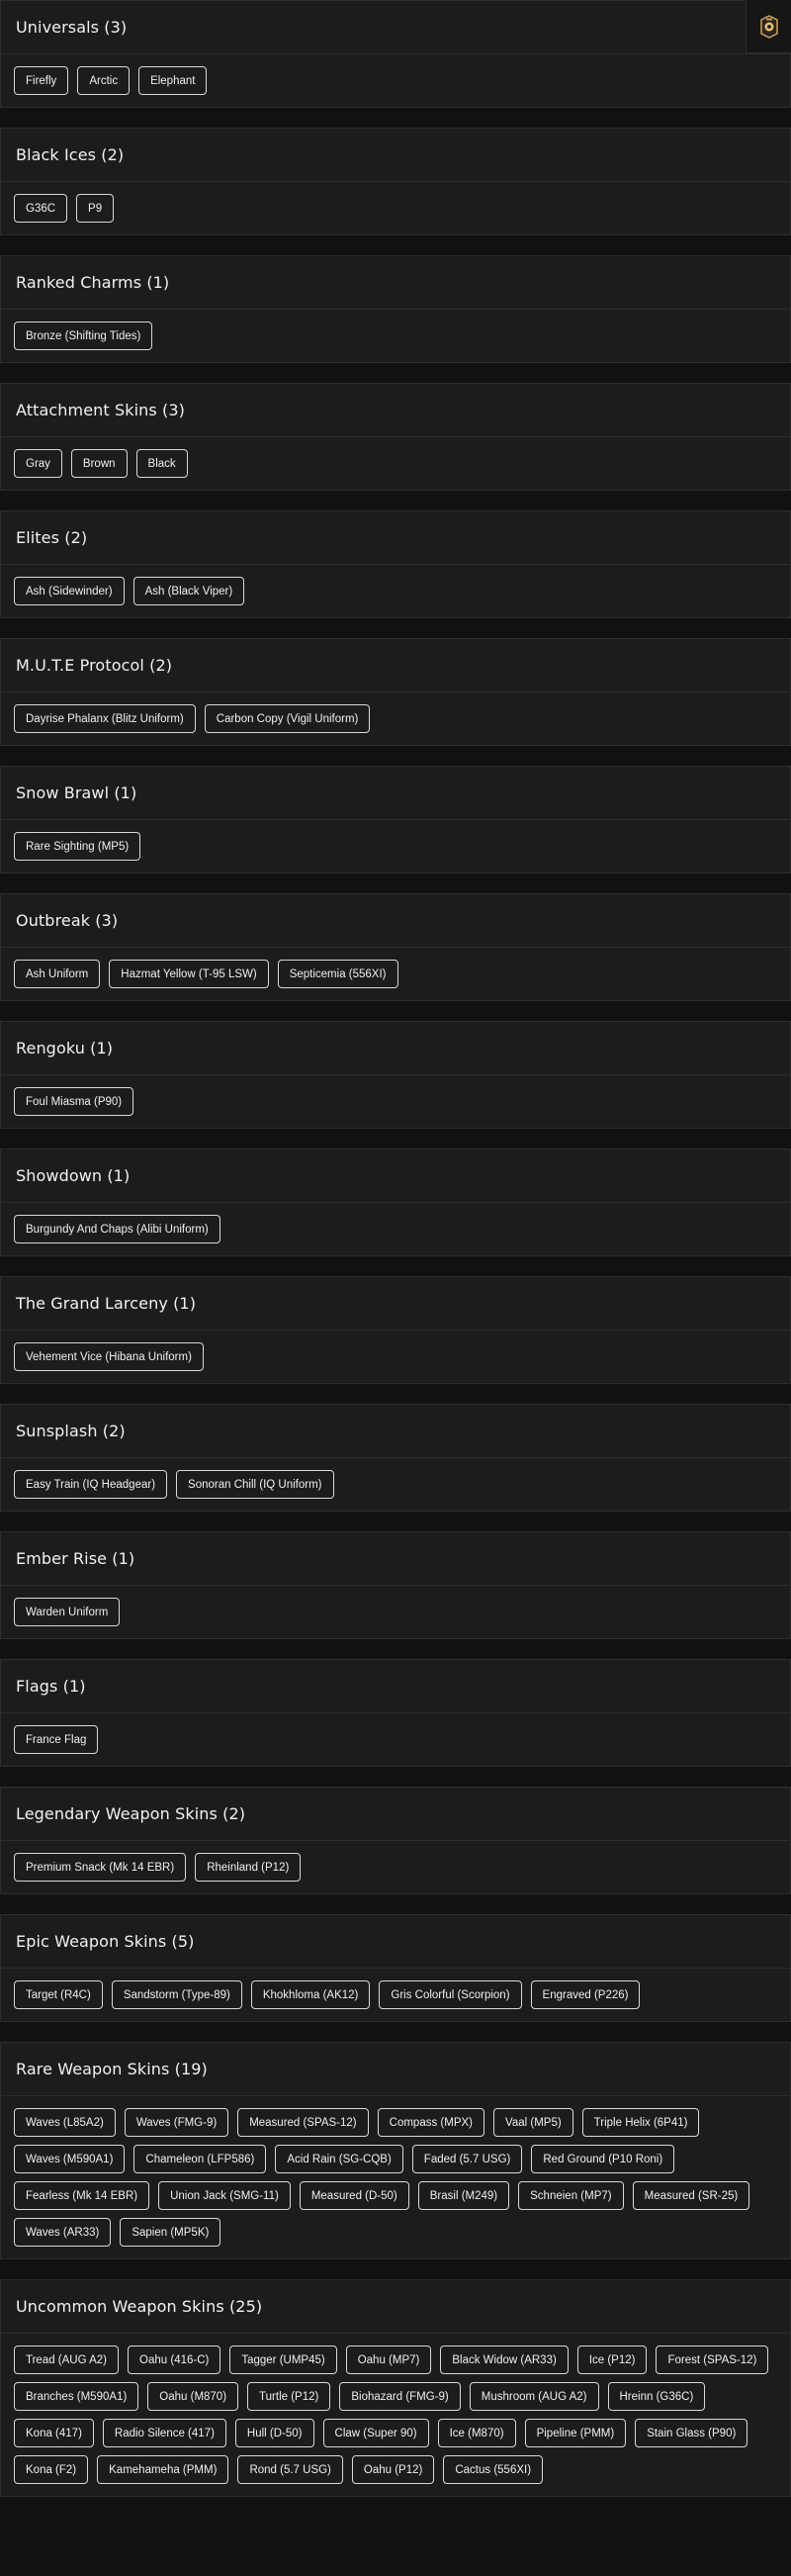  What do you see at coordinates (585, 1994) in the screenshot?
I see `item-chip: Engraved (P226)` at bounding box center [585, 1994].